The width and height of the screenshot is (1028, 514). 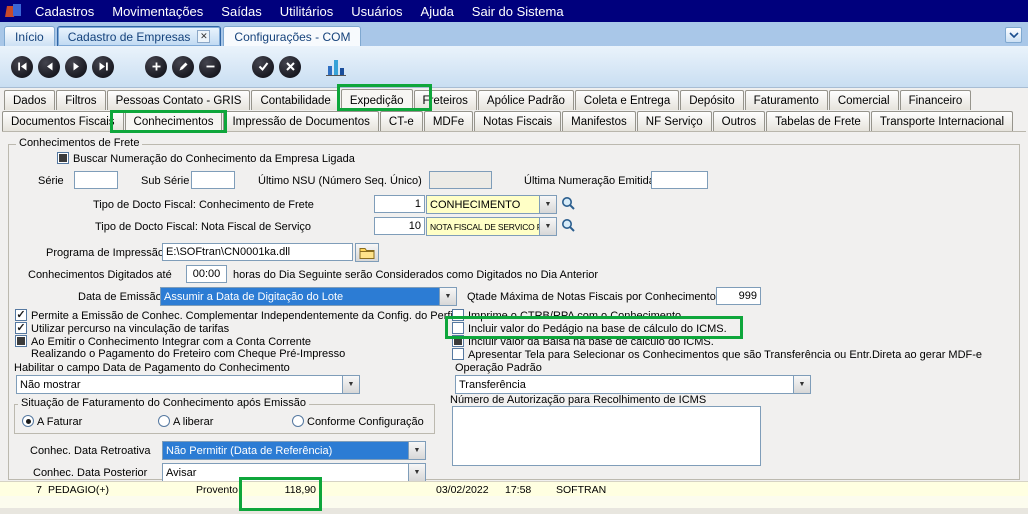 I want to click on tipo-docto-frete-combo: CONHECIMENTO ▼, so click(x=491, y=204).